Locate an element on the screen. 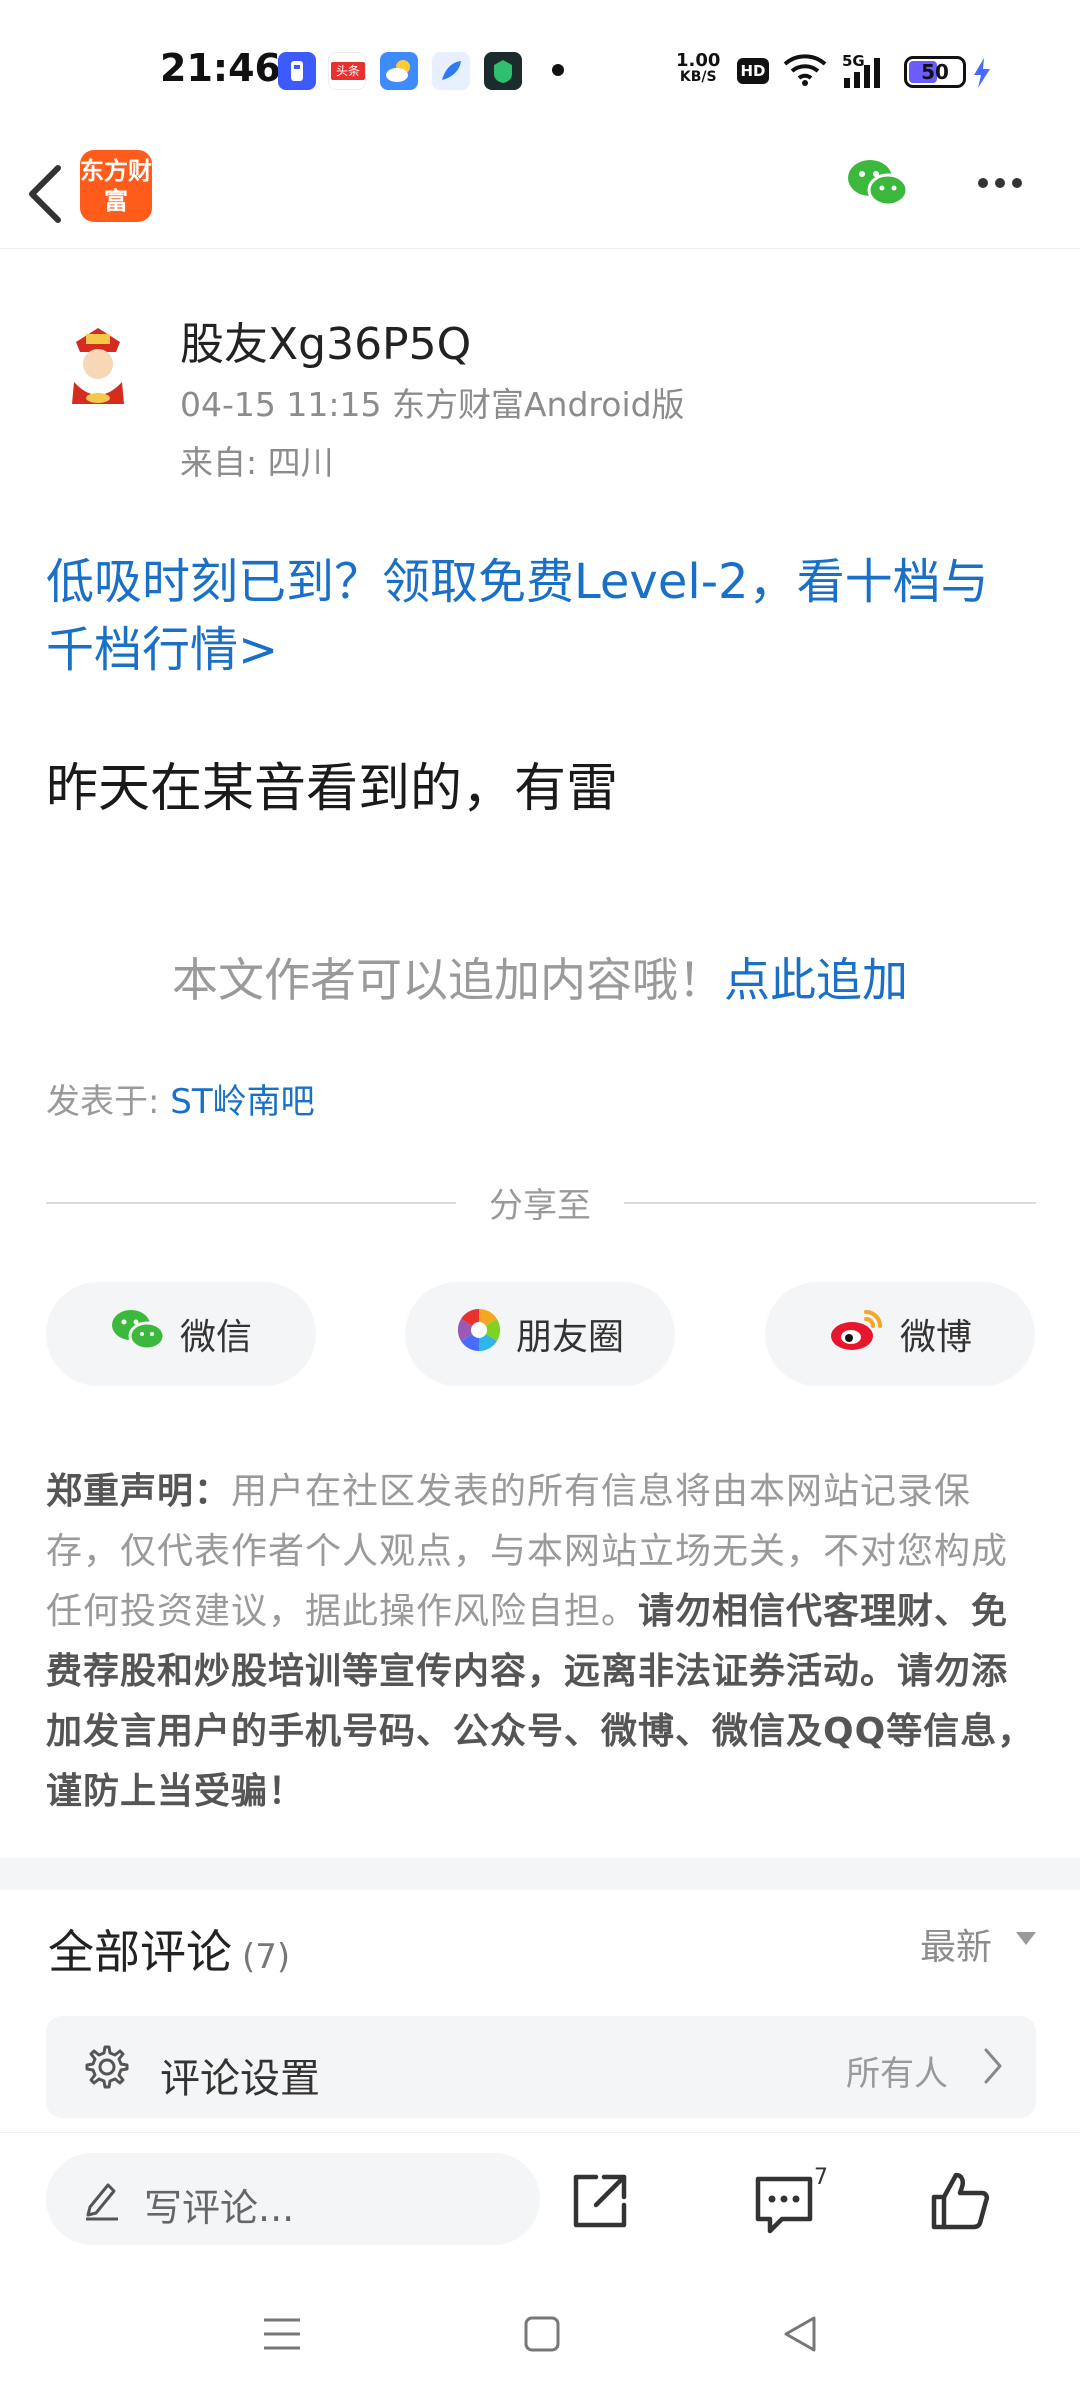  share-weibo-button: 微博 is located at coordinates (900, 1334).